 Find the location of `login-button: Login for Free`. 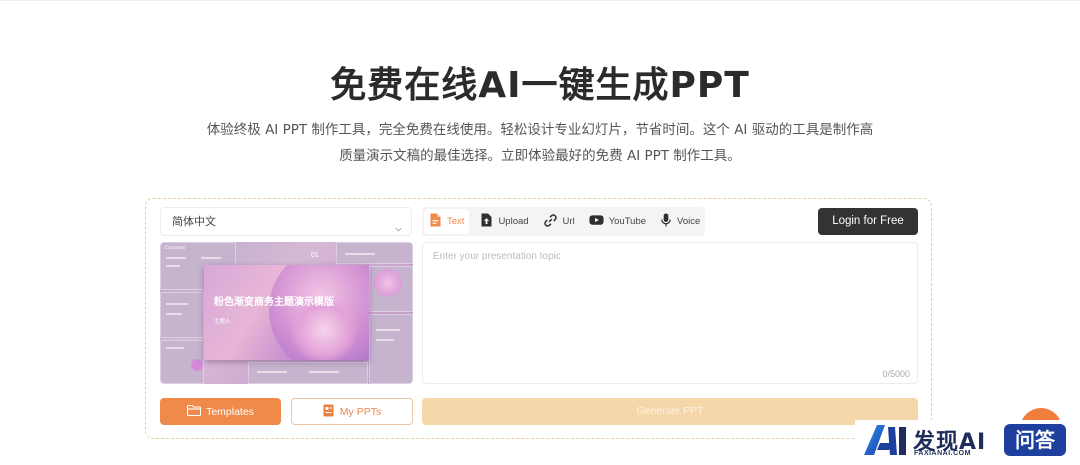

login-button: Login for Free is located at coordinates (868, 221).